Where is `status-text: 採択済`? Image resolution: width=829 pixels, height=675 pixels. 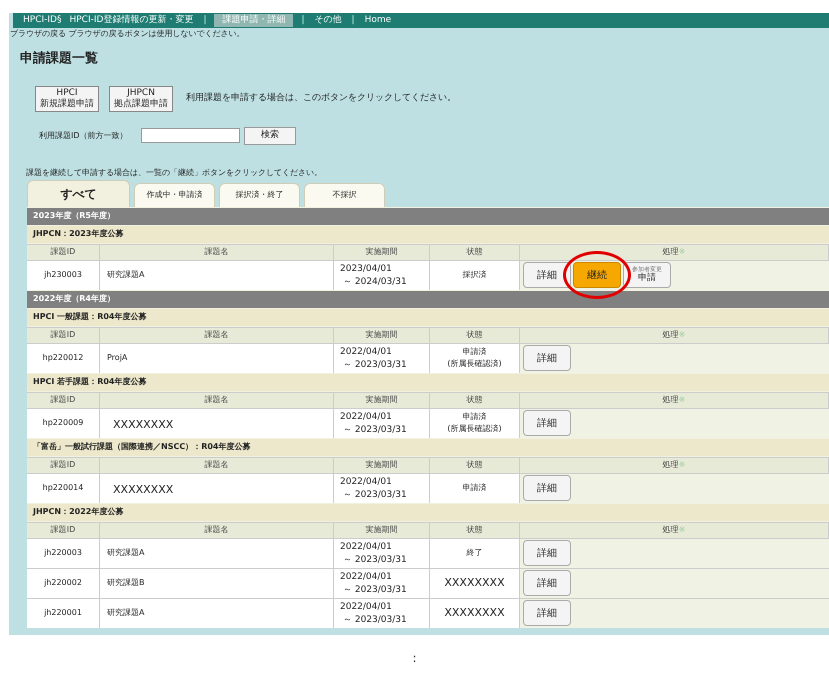 status-text: 採択済 is located at coordinates (474, 275).